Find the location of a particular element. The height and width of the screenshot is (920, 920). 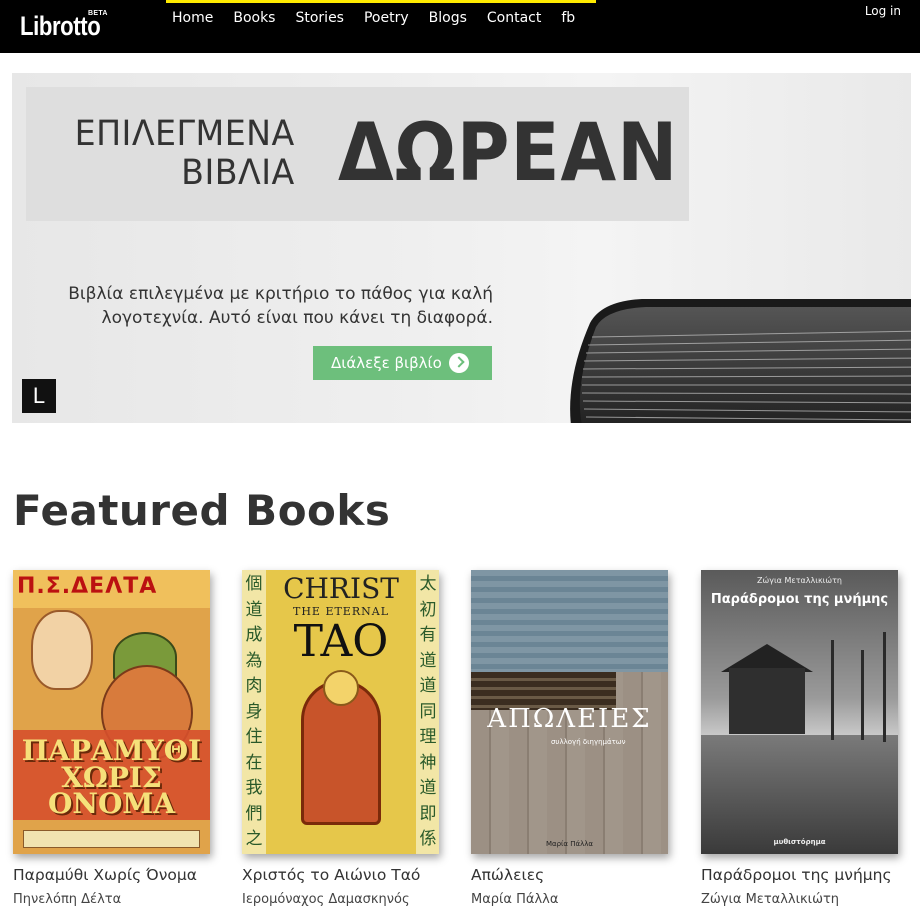

book-author: Μαρία Πάλλα is located at coordinates (569, 899).